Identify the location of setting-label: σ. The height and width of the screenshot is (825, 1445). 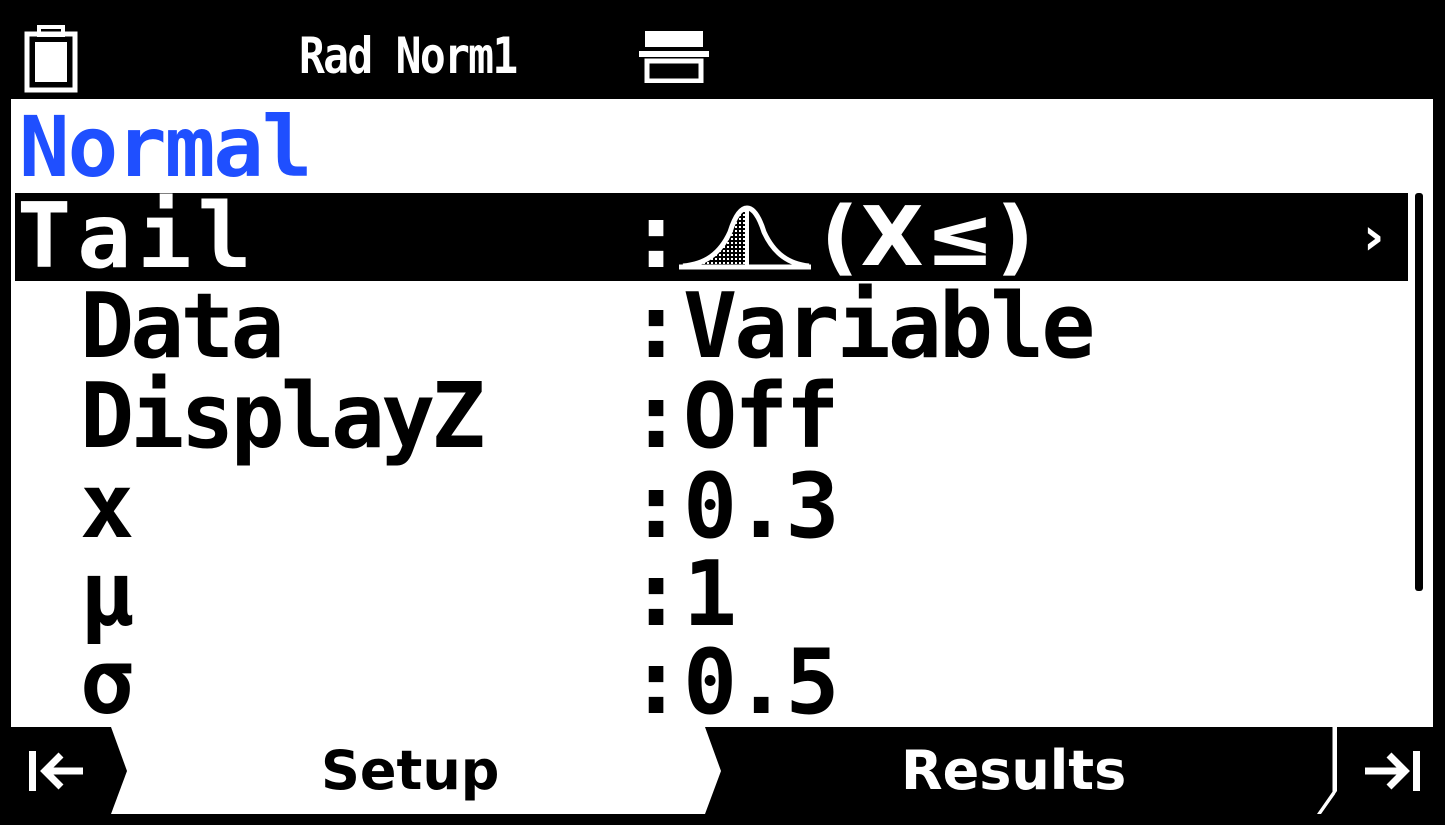
(107, 682).